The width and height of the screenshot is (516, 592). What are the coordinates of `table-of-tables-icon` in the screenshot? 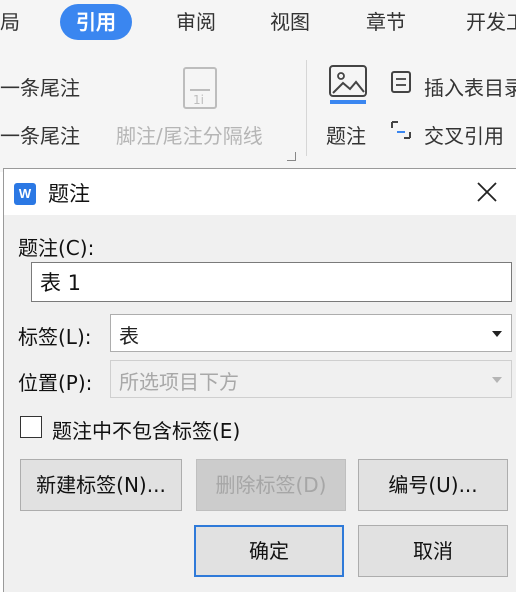 It's located at (401, 82).